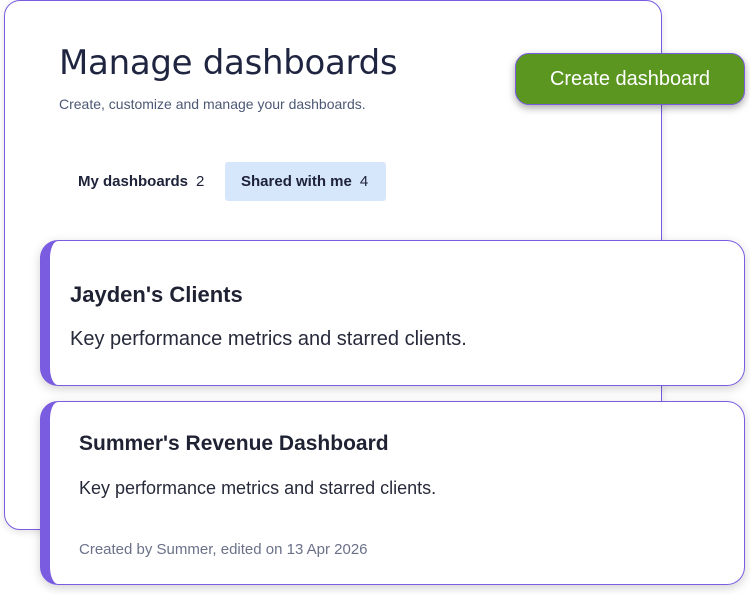 Image resolution: width=750 pixels, height=594 pixels. Describe the element at coordinates (234, 443) in the screenshot. I see `dashboard-card-title: Summer's Revenue Dashboard` at that location.